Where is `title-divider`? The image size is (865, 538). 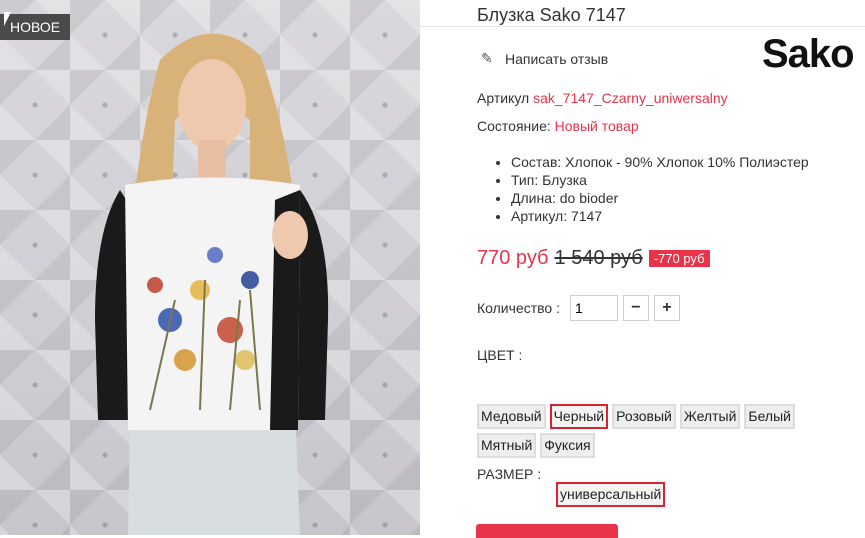 title-divider is located at coordinates (642, 26).